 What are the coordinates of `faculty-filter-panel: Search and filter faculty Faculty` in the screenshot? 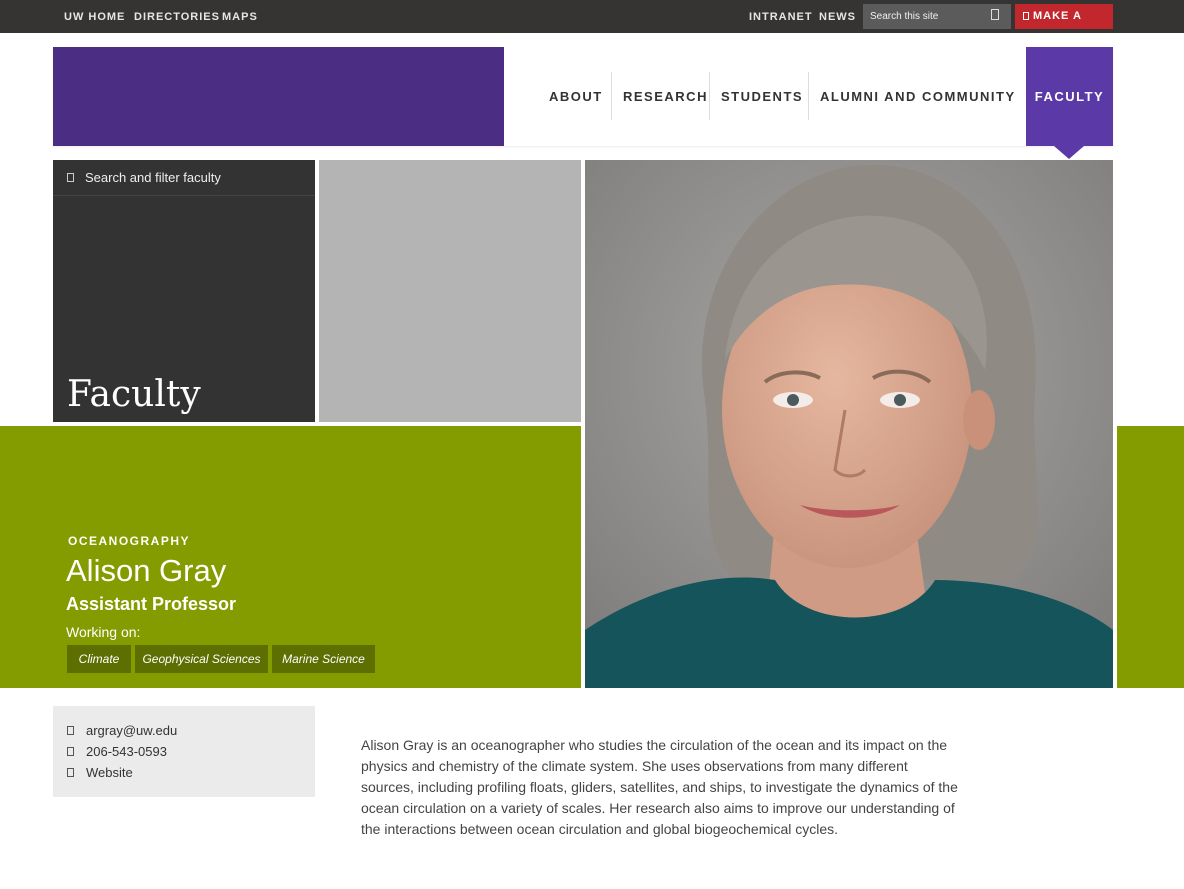 It's located at (184, 291).